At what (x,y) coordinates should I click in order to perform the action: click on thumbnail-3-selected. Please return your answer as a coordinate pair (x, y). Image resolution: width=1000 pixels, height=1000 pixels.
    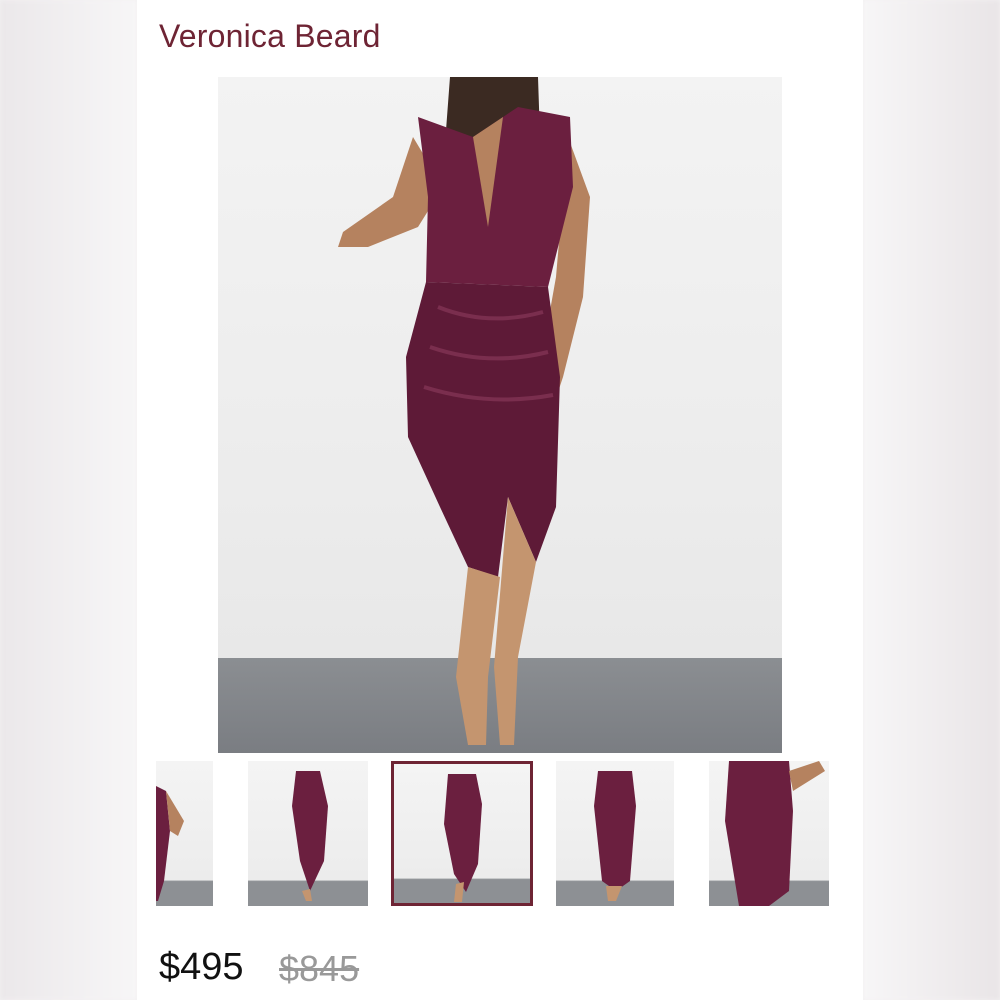
    Looking at the image, I should click on (462, 833).